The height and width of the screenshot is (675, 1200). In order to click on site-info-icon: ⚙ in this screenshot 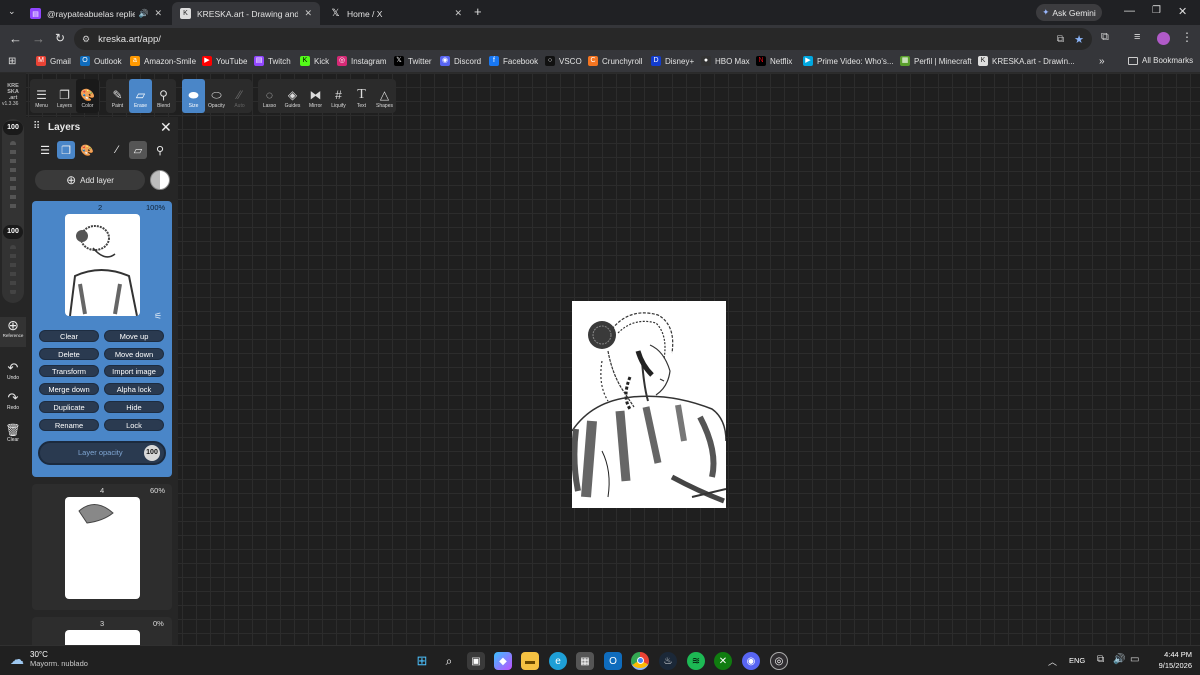, I will do `click(86, 39)`.